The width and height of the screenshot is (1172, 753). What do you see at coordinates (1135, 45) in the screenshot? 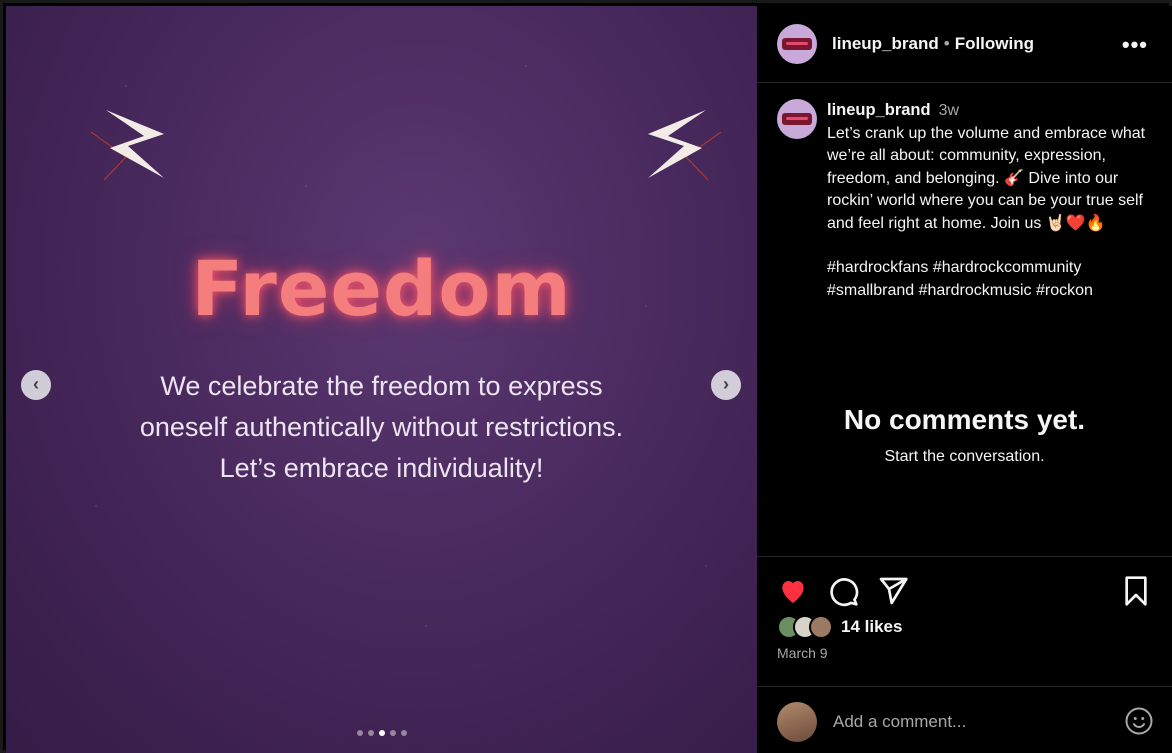
I see `more-options-icon: •••` at bounding box center [1135, 45].